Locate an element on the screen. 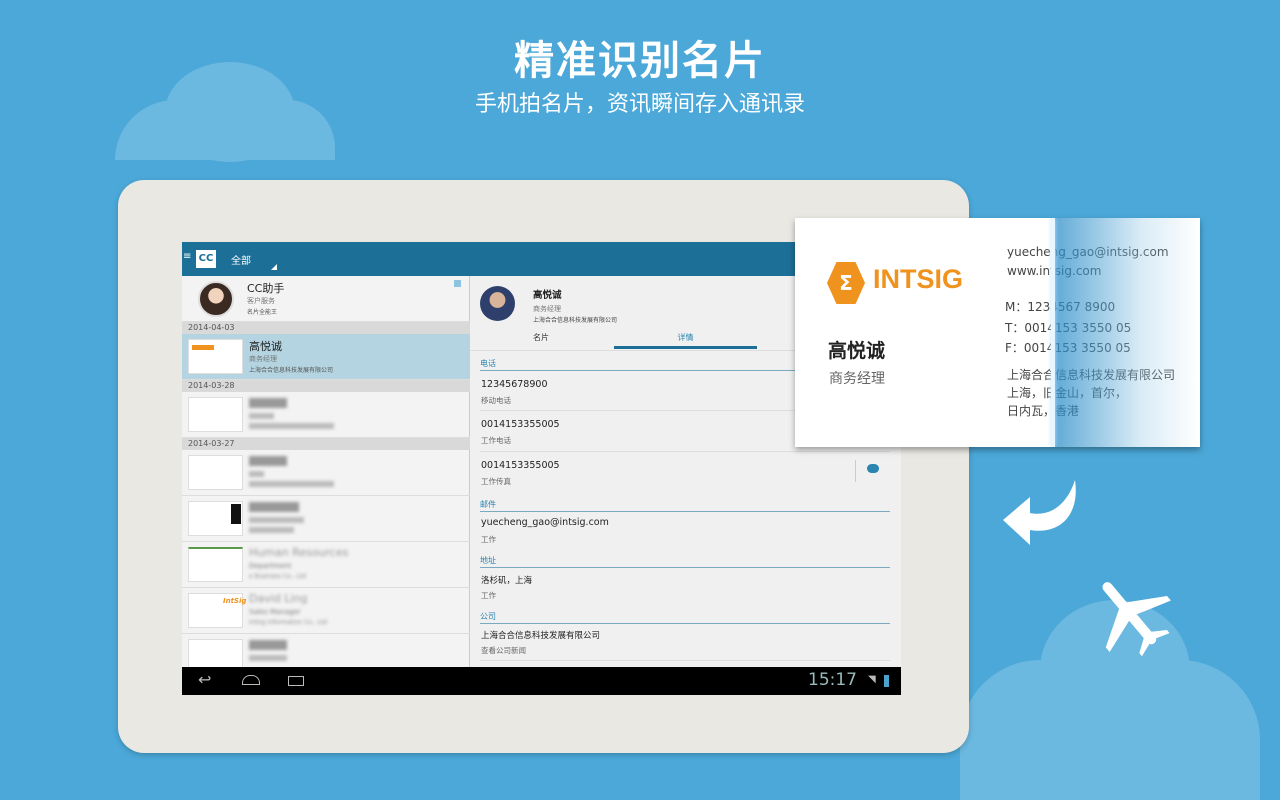  detail-name: 高悦诚 is located at coordinates (547, 295).